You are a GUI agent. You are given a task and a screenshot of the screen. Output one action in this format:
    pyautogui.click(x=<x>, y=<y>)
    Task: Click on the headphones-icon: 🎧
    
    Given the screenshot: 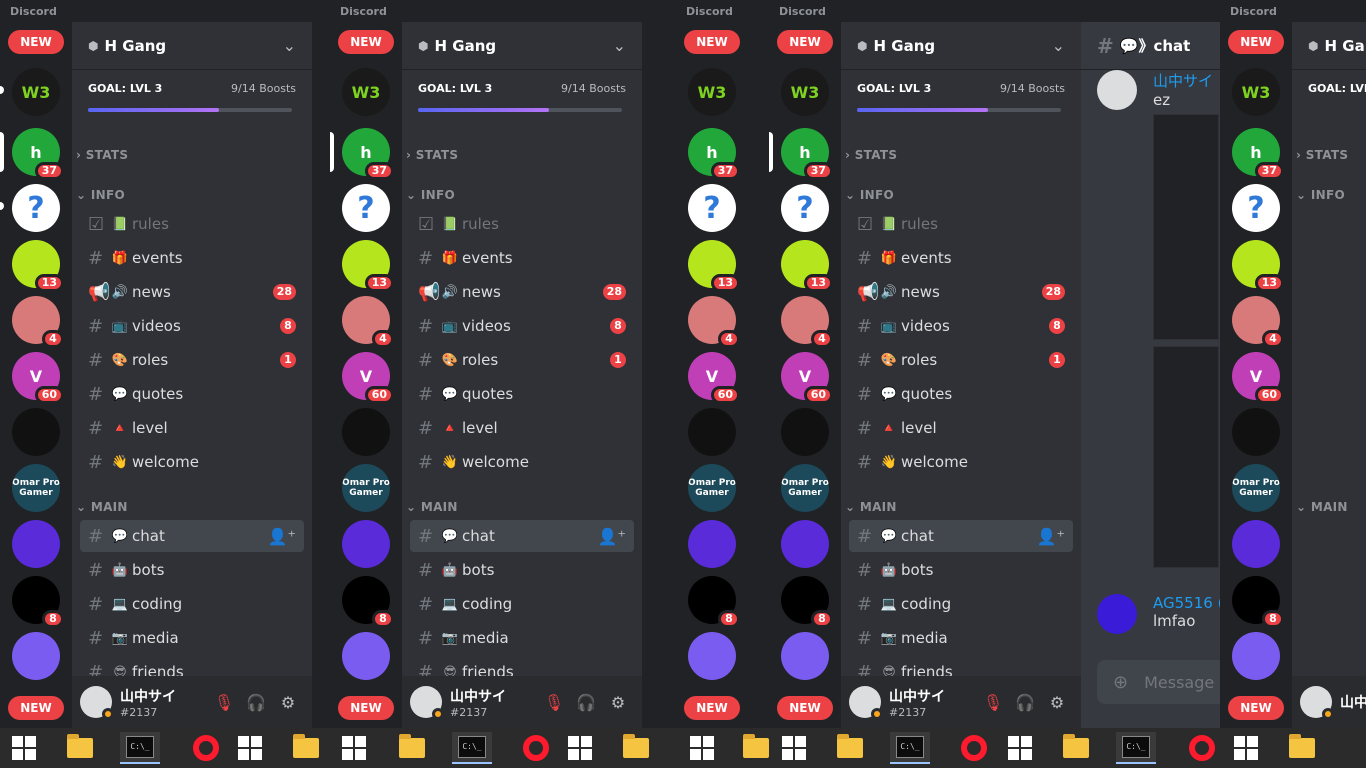 What is the action you would take?
    pyautogui.click(x=1025, y=702)
    